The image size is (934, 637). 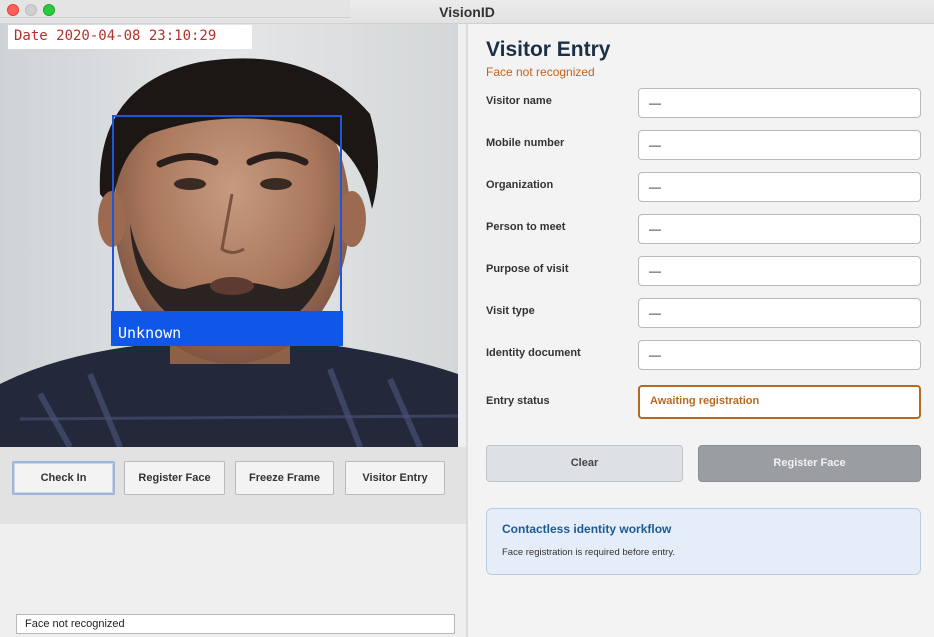 I want to click on entry-status-field: Awaiting registration, so click(x=779, y=402).